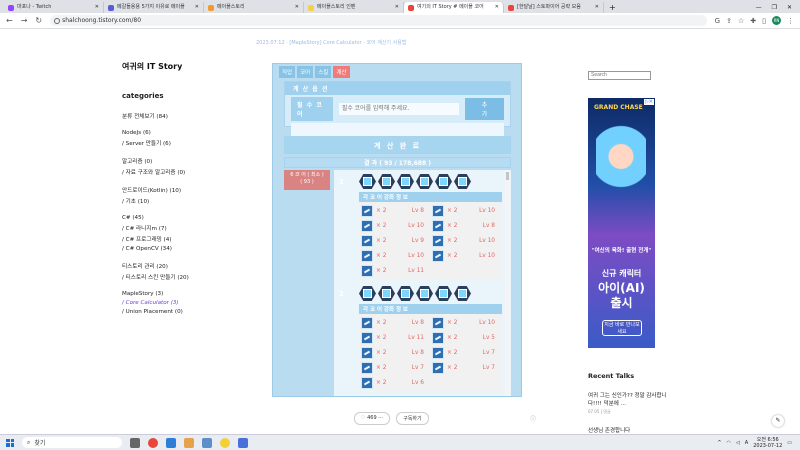  I want to click on network-icon: ◠, so click(729, 443).